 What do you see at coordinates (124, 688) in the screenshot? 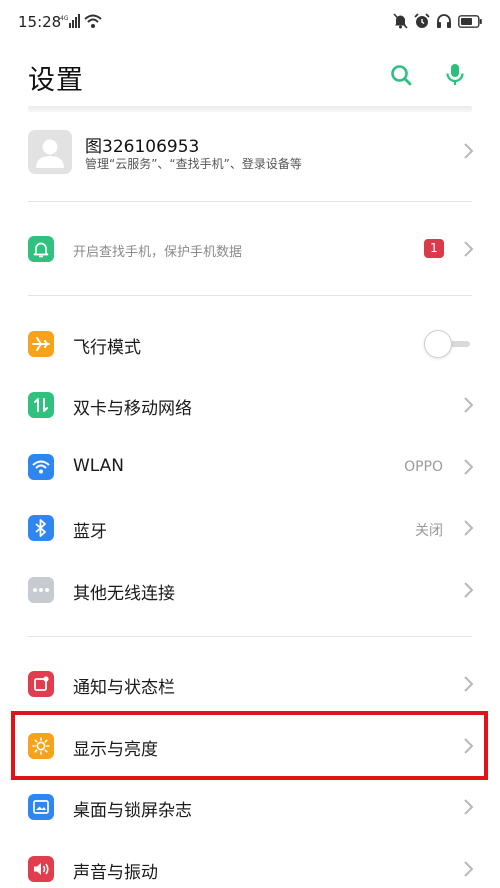
I see `notification-statusbar-label: 通知与状态栏` at bounding box center [124, 688].